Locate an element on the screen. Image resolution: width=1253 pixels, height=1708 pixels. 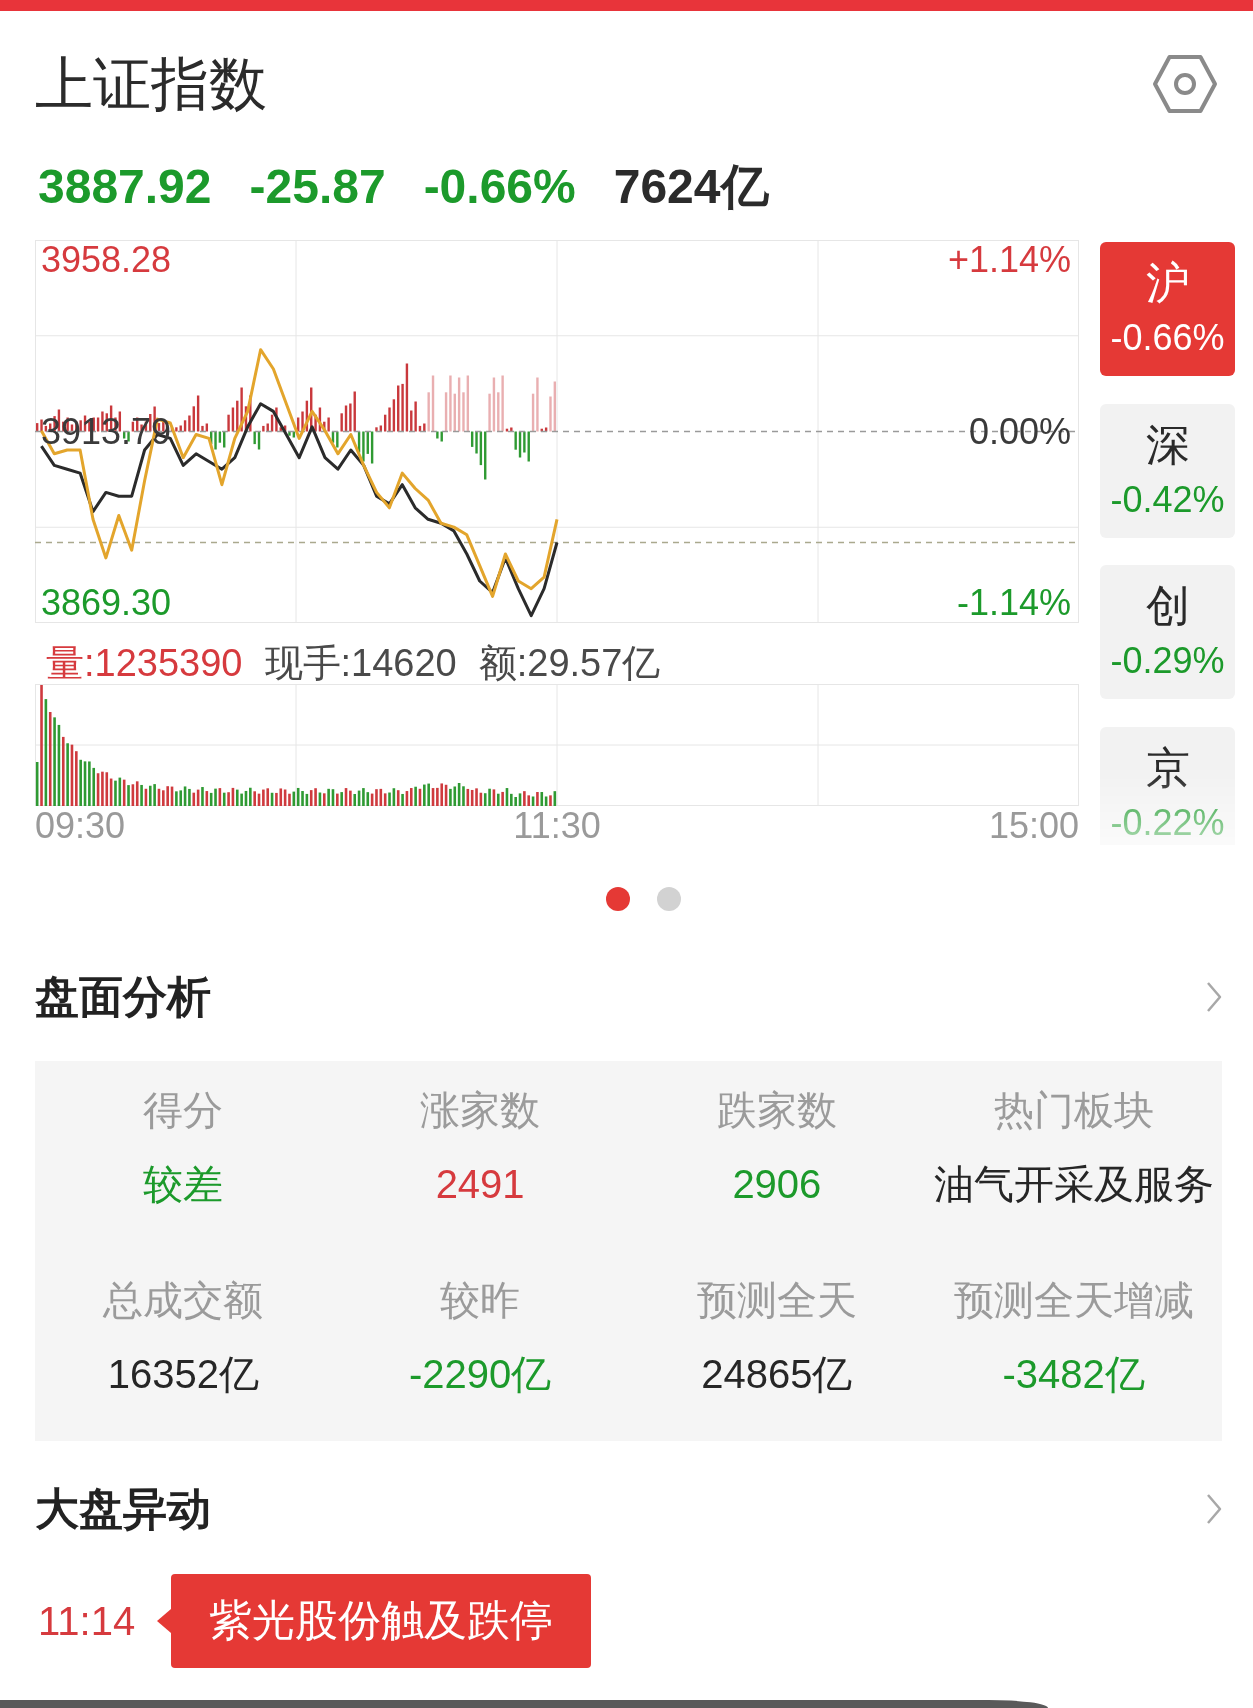
stat-value: 2491 is located at coordinates (480, 1184).